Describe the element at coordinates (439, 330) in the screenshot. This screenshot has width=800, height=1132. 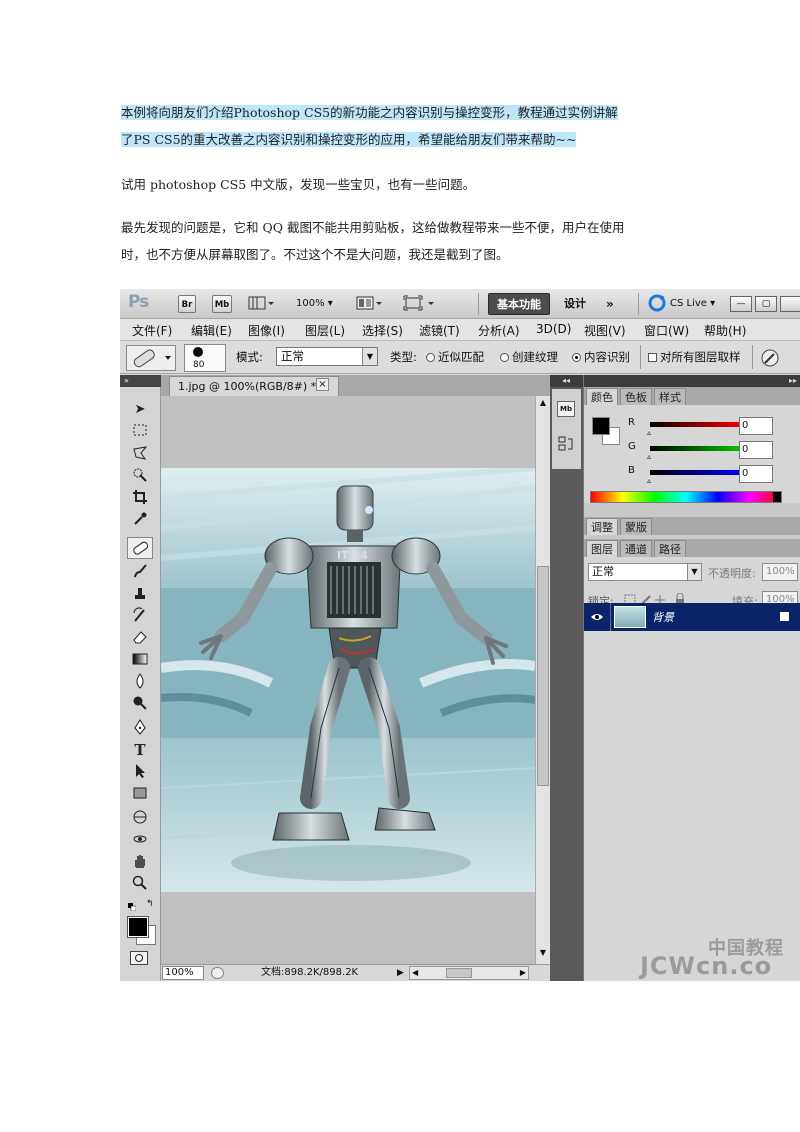
I see `menu-filter: 滤镜(T)` at that location.